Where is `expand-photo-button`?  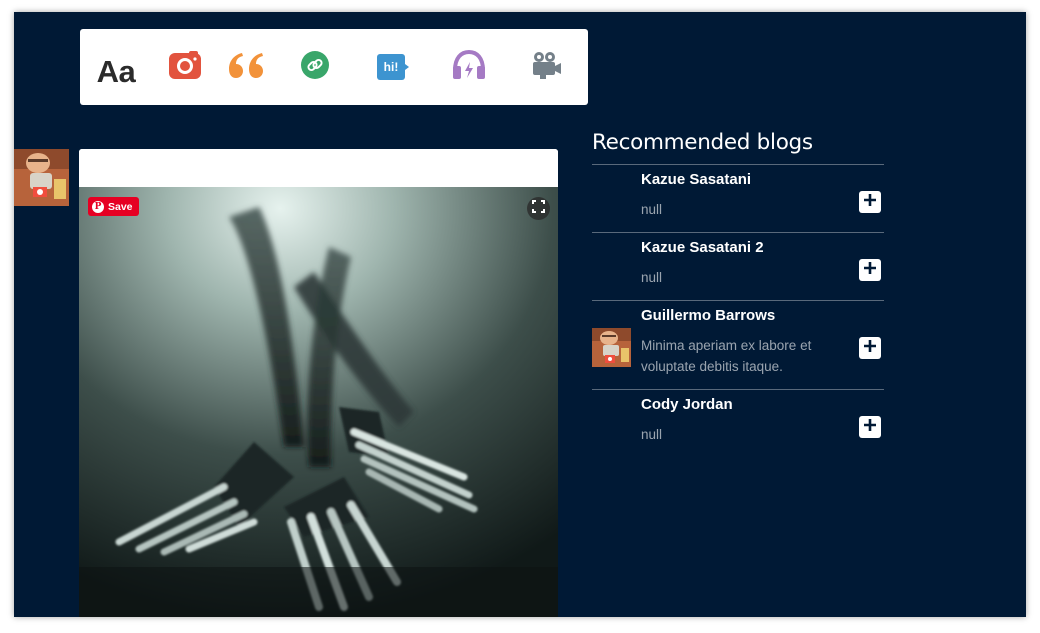
expand-photo-button is located at coordinates (538, 208).